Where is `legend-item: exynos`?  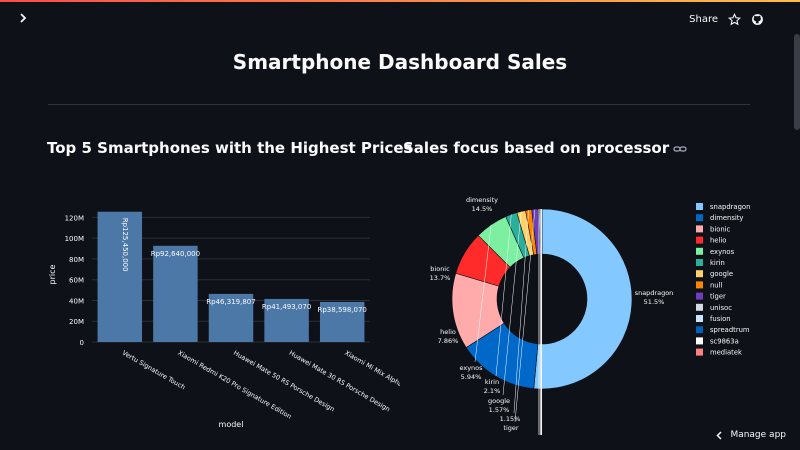
legend-item: exynos is located at coordinates (722, 252).